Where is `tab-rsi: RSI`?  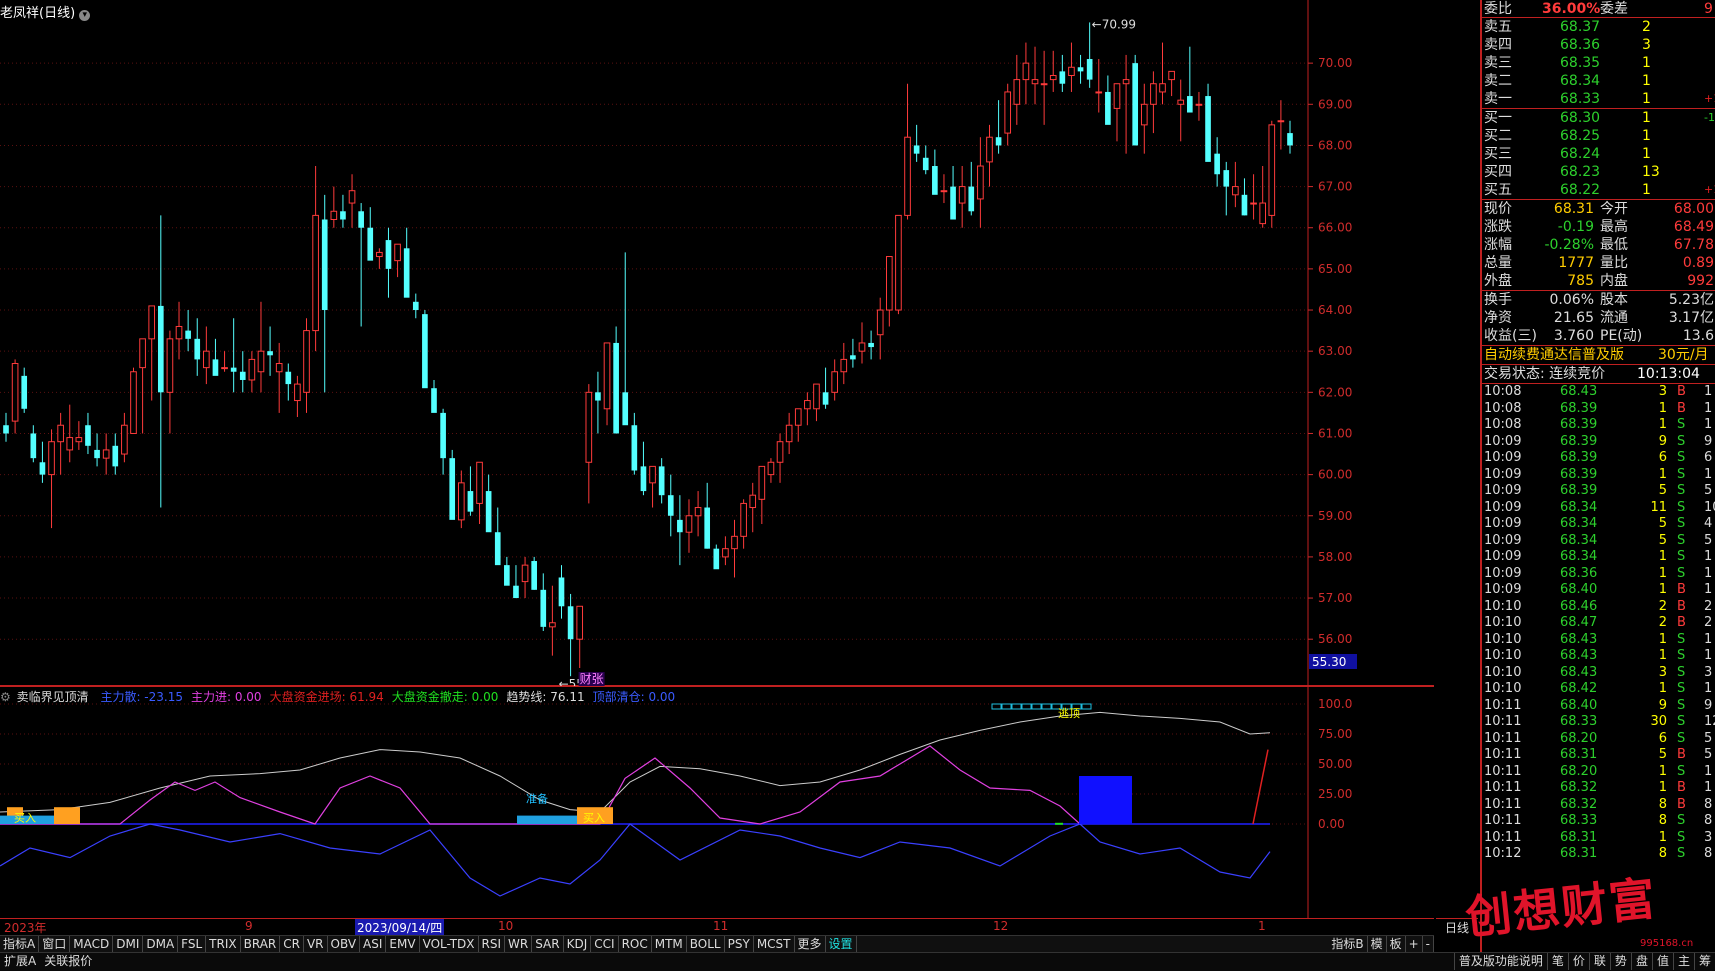 tab-rsi: RSI is located at coordinates (492, 944).